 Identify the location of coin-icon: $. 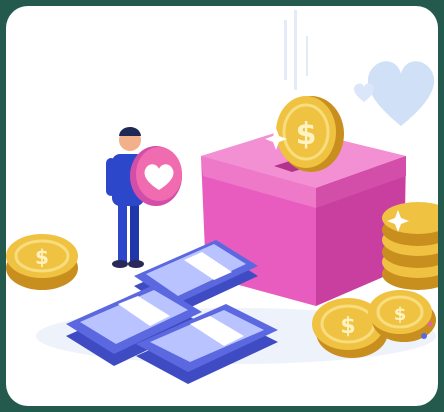
(42, 262).